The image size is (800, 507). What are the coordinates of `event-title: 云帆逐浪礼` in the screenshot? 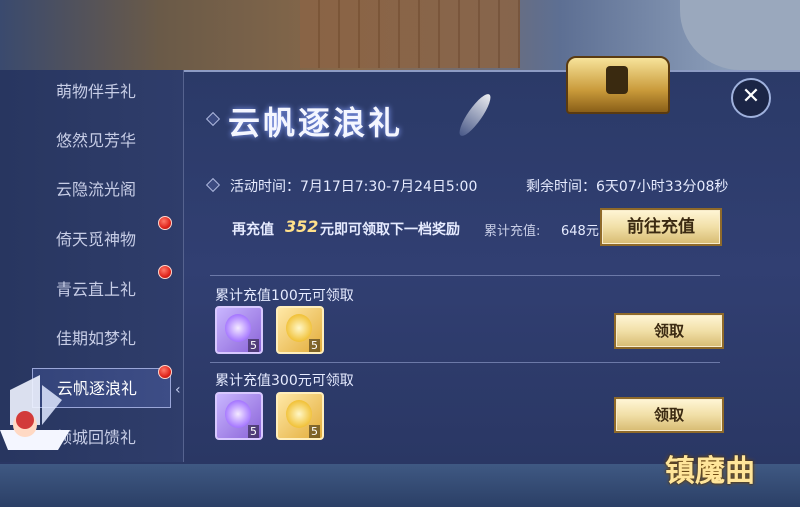 It's located at (316, 123).